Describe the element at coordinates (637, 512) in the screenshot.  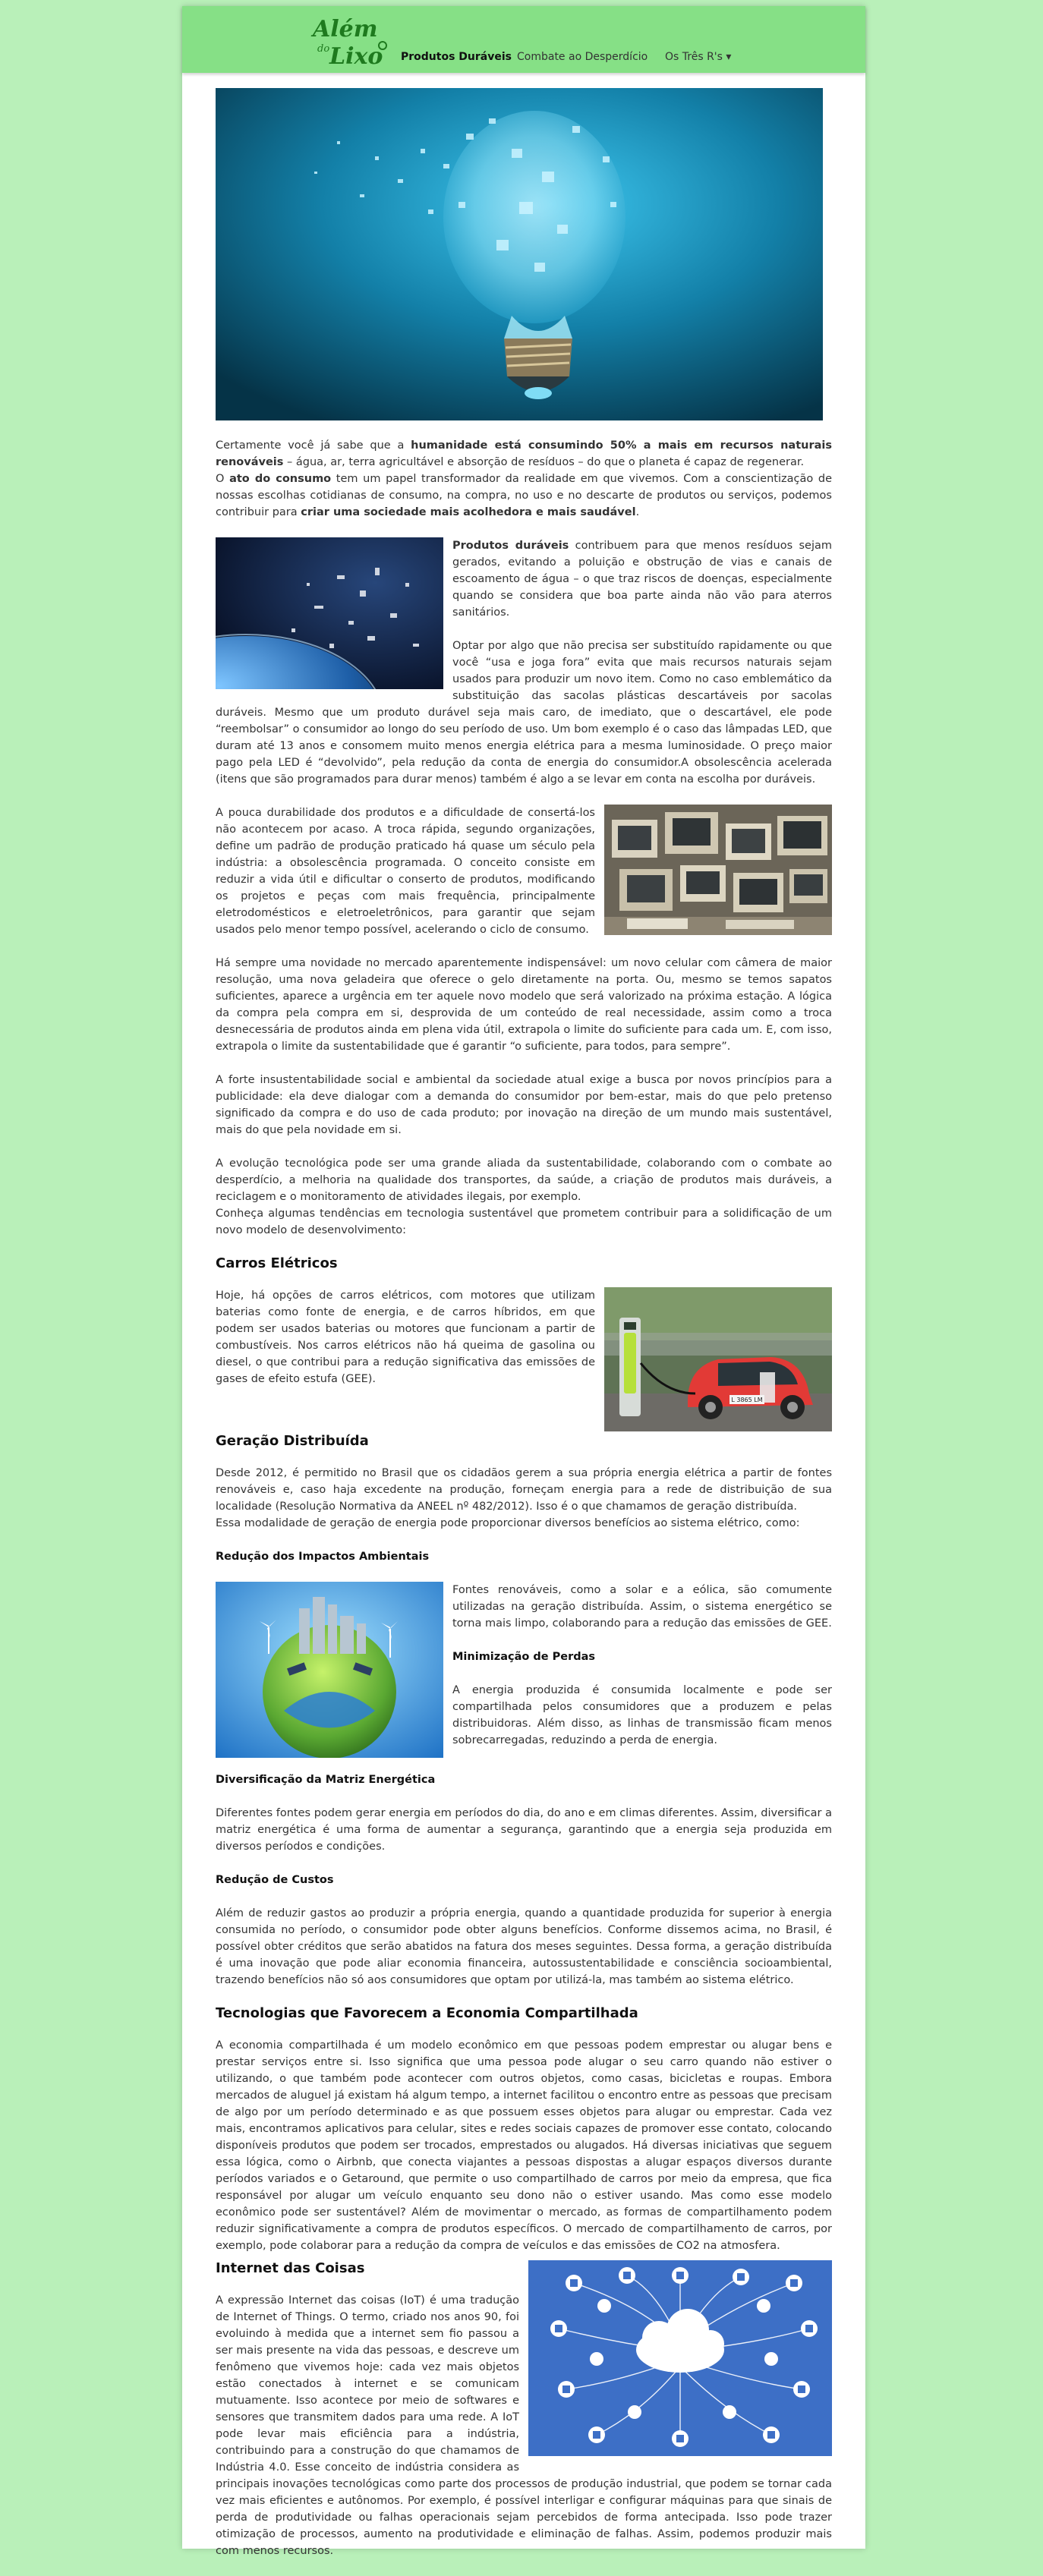
I see `intro-p2-e: .` at that location.